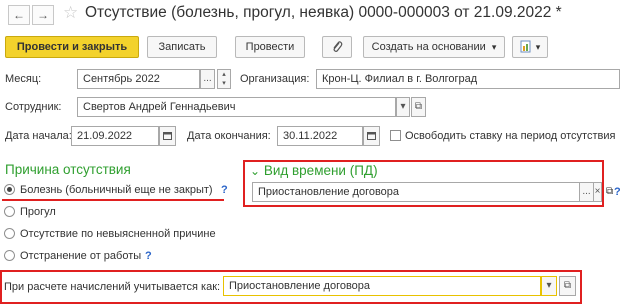 This screenshot has width=620, height=305. I want to click on reason-illness-label: Болезнь (больничный еще не закрыт), so click(116, 190).